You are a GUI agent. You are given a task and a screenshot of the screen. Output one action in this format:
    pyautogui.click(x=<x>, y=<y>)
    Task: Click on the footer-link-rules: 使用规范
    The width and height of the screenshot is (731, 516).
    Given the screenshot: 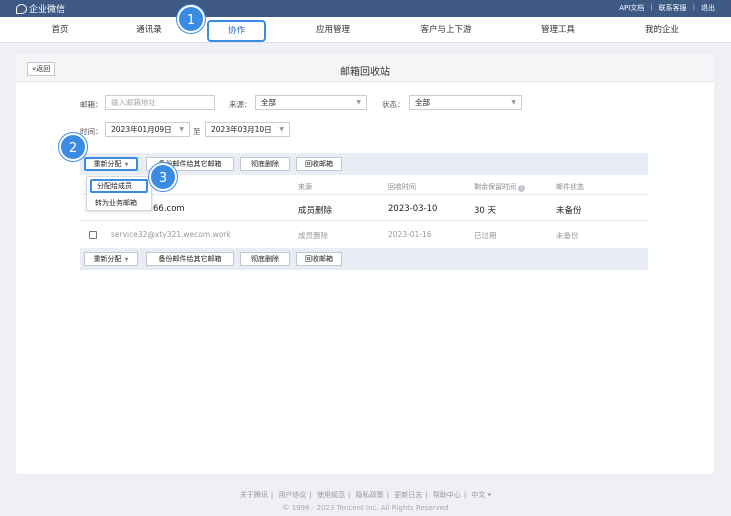 What is the action you would take?
    pyautogui.click(x=331, y=495)
    